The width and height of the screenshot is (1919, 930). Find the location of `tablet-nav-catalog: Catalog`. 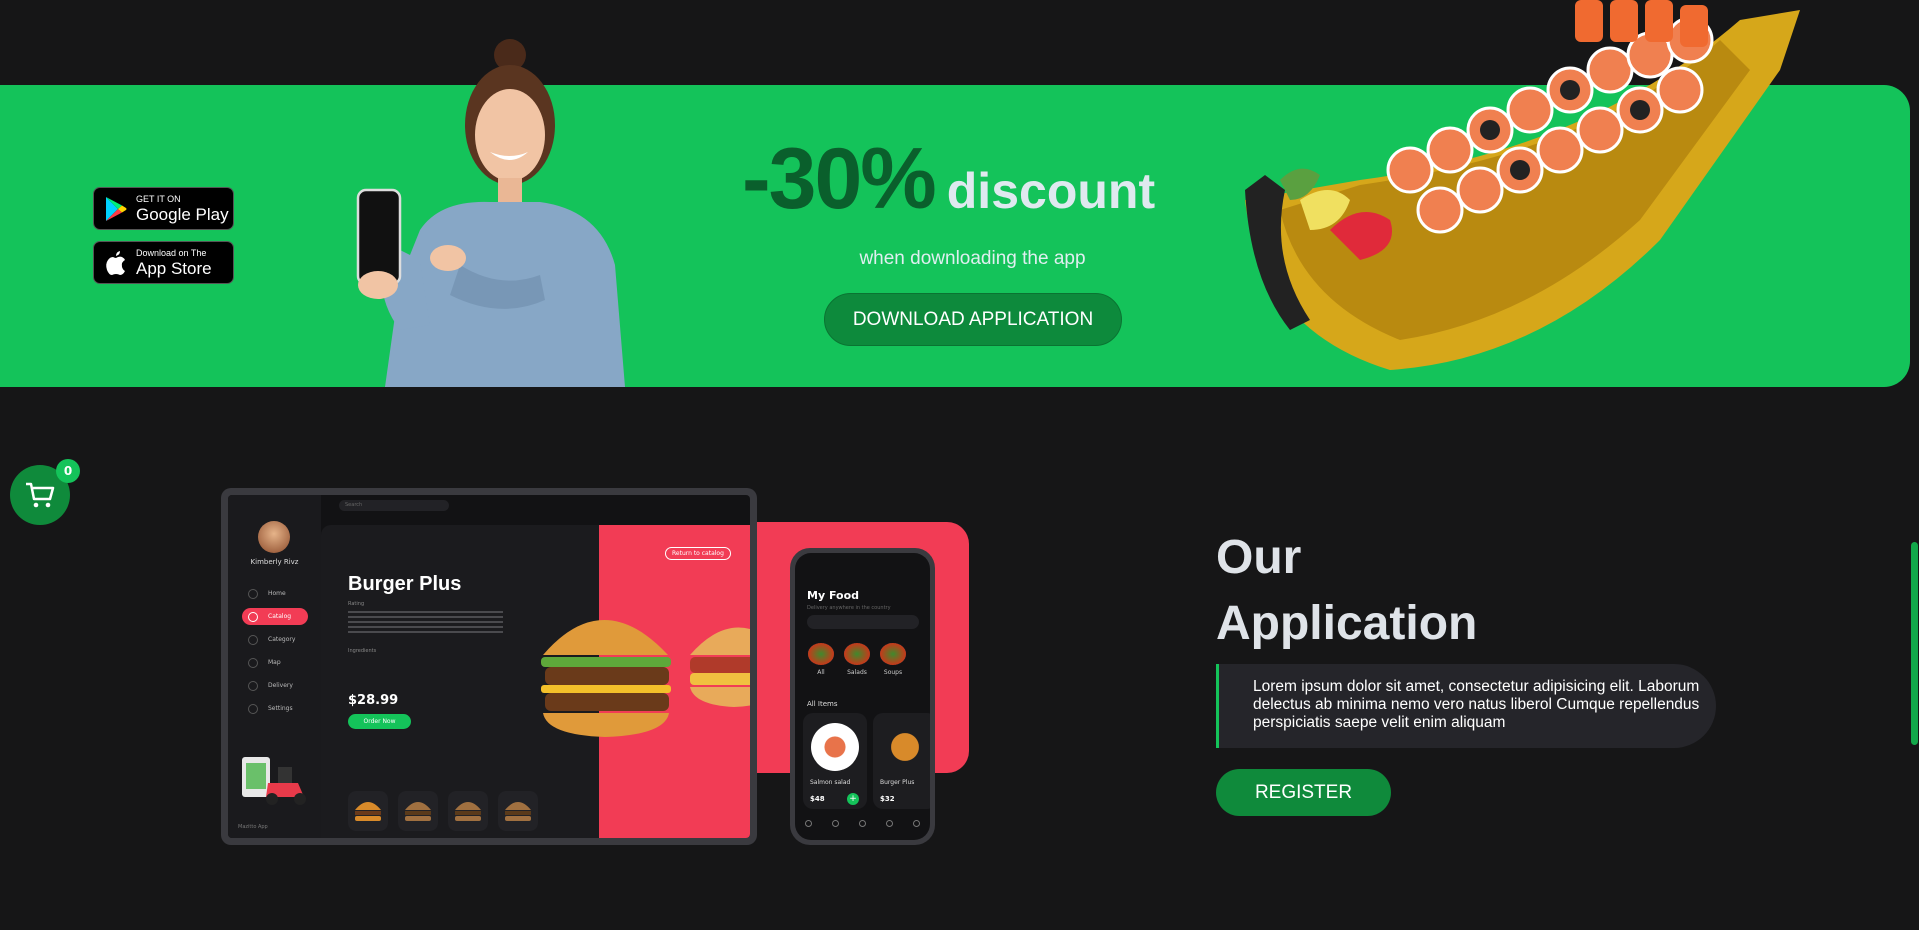

tablet-nav-catalog: Catalog is located at coordinates (275, 616).